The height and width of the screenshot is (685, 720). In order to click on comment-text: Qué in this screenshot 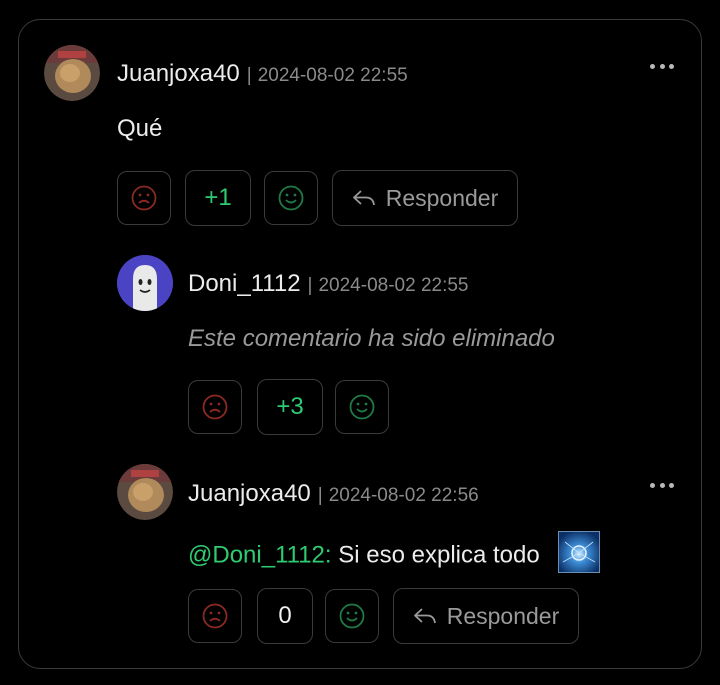, I will do `click(140, 128)`.